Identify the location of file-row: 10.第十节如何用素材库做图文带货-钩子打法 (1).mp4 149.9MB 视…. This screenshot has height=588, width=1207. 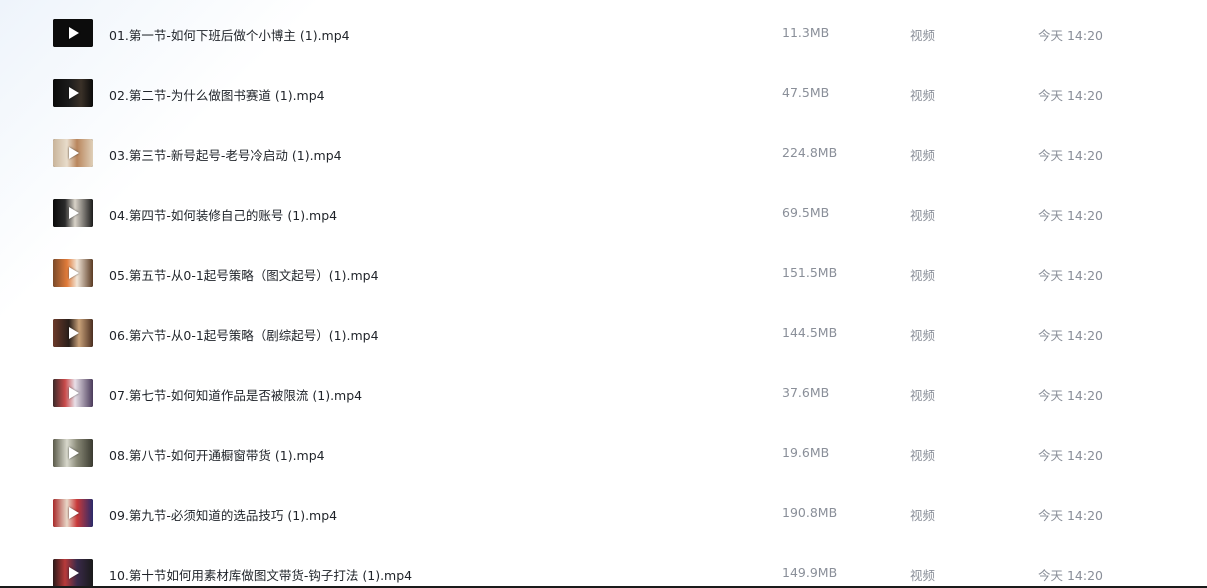
(603, 566).